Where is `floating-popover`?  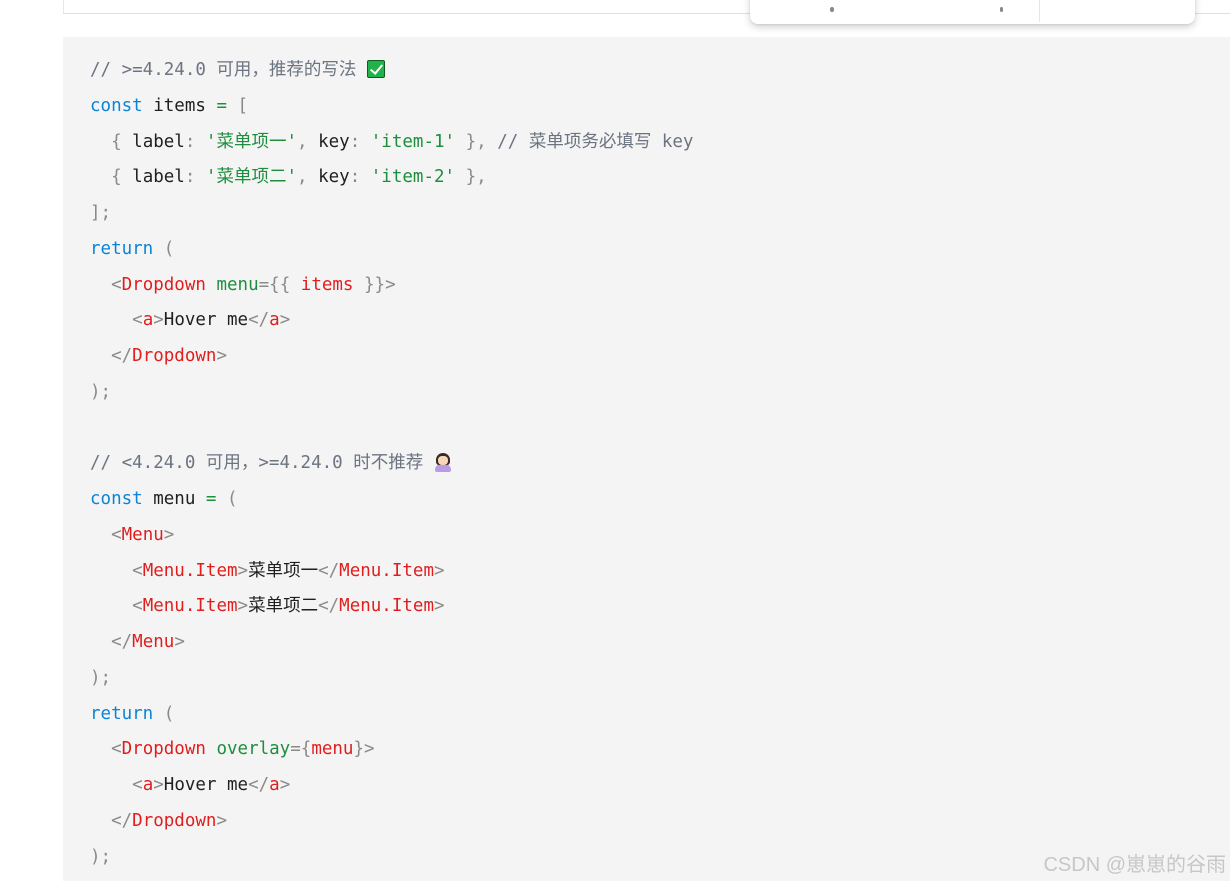
floating-popover is located at coordinates (972, 12).